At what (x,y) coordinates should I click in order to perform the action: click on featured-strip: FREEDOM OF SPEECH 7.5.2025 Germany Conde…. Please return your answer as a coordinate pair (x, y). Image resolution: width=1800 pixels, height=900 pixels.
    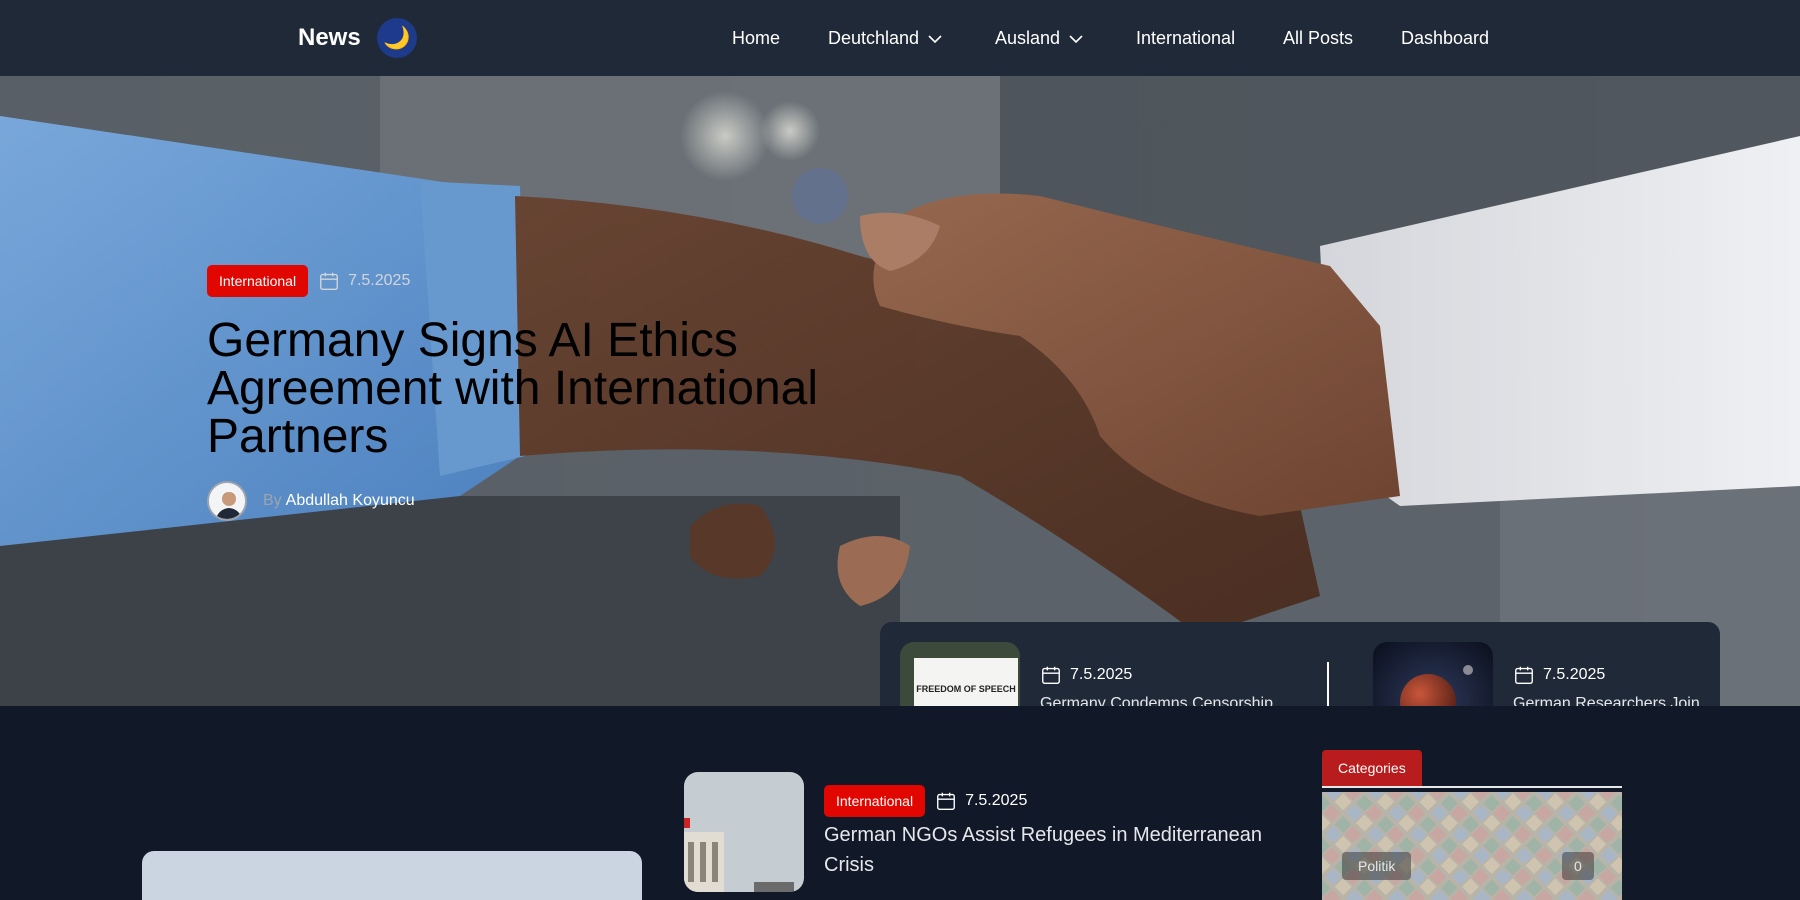
    Looking at the image, I should click on (1300, 664).